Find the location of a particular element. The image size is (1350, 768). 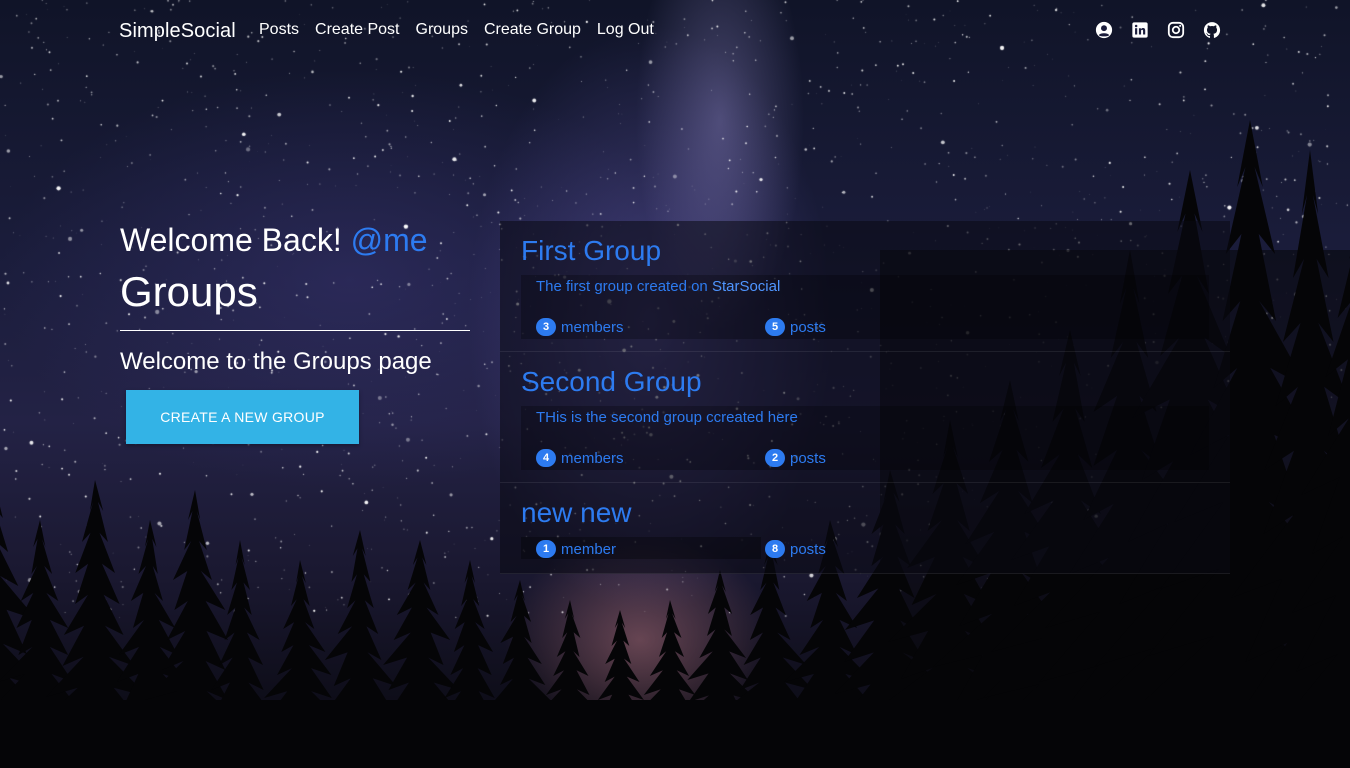

page-lead: Welcome to the Groups page is located at coordinates (276, 361).